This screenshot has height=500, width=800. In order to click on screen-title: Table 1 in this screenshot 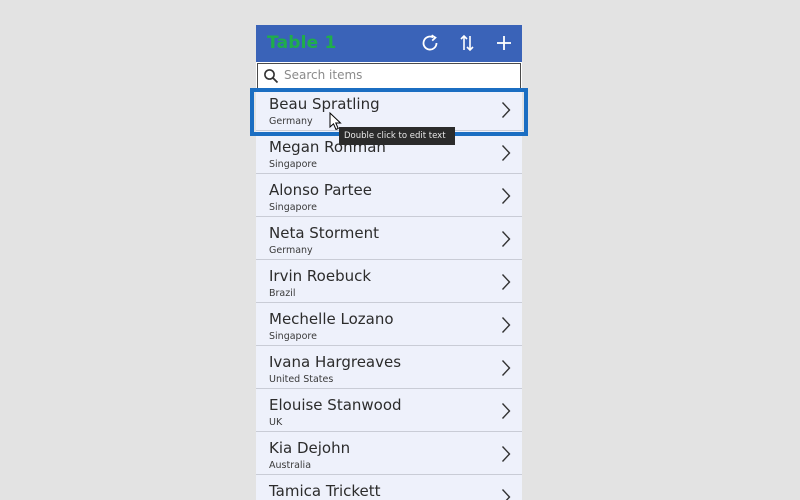, I will do `click(302, 43)`.